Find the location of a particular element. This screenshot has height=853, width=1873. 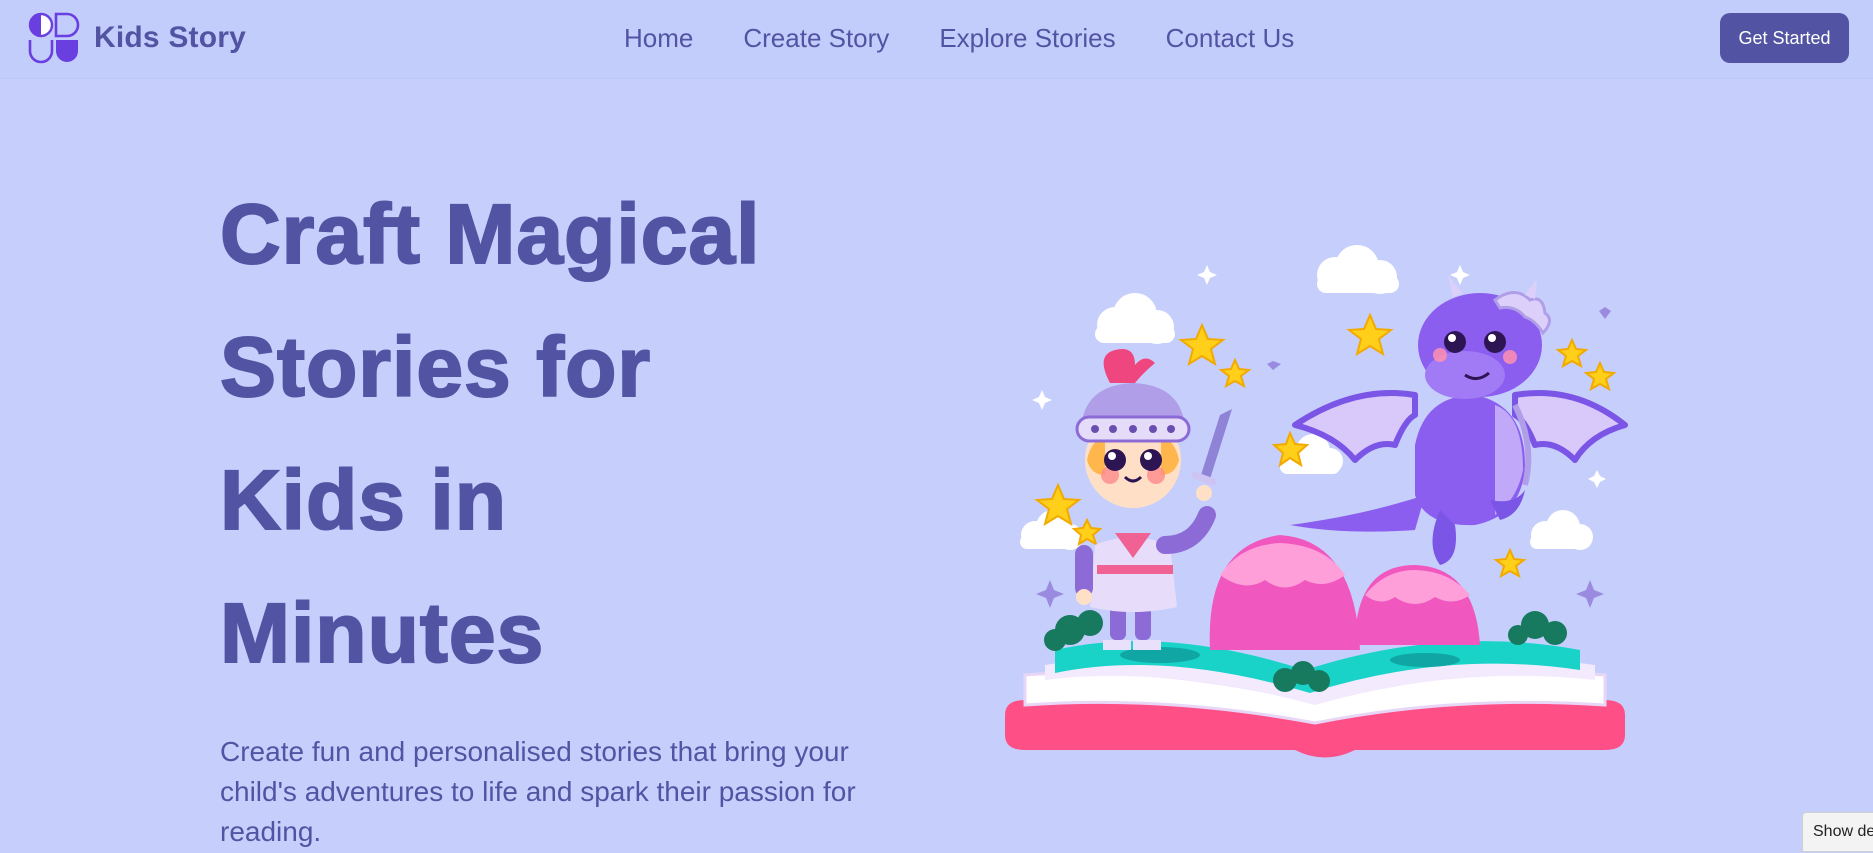

get-started-button: Get Started is located at coordinates (1784, 38).